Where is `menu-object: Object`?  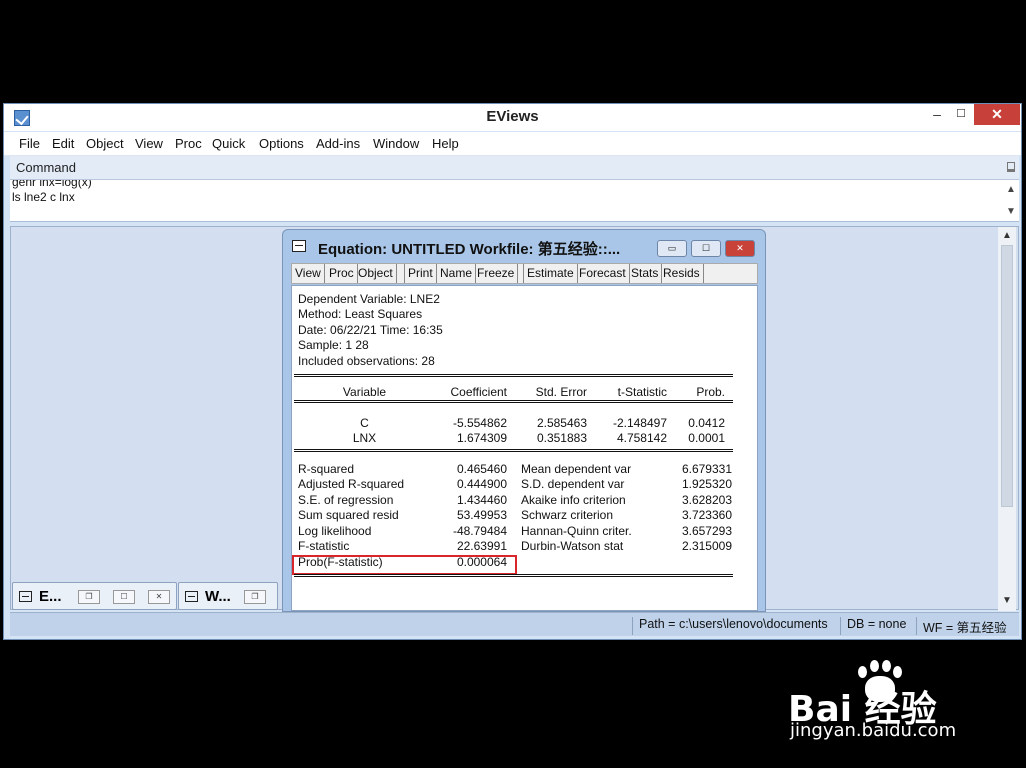 menu-object: Object is located at coordinates (105, 143).